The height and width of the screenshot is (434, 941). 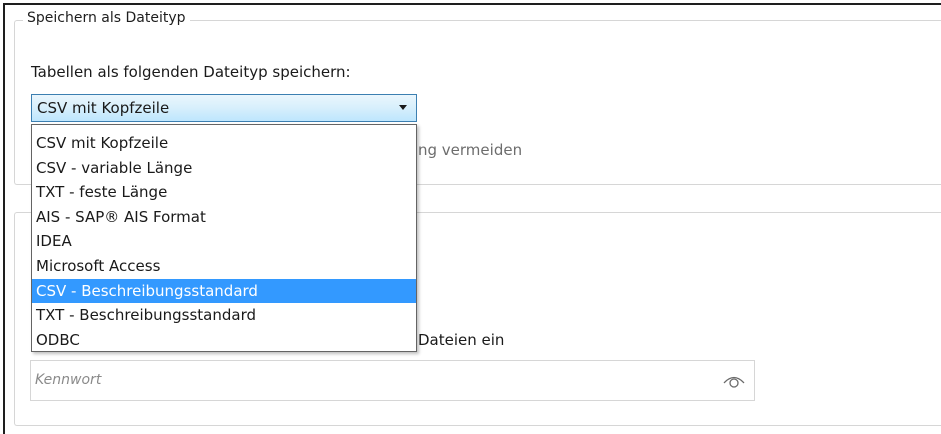 I want to click on combobox-value: CSV mit Kopfzeile, so click(x=103, y=108).